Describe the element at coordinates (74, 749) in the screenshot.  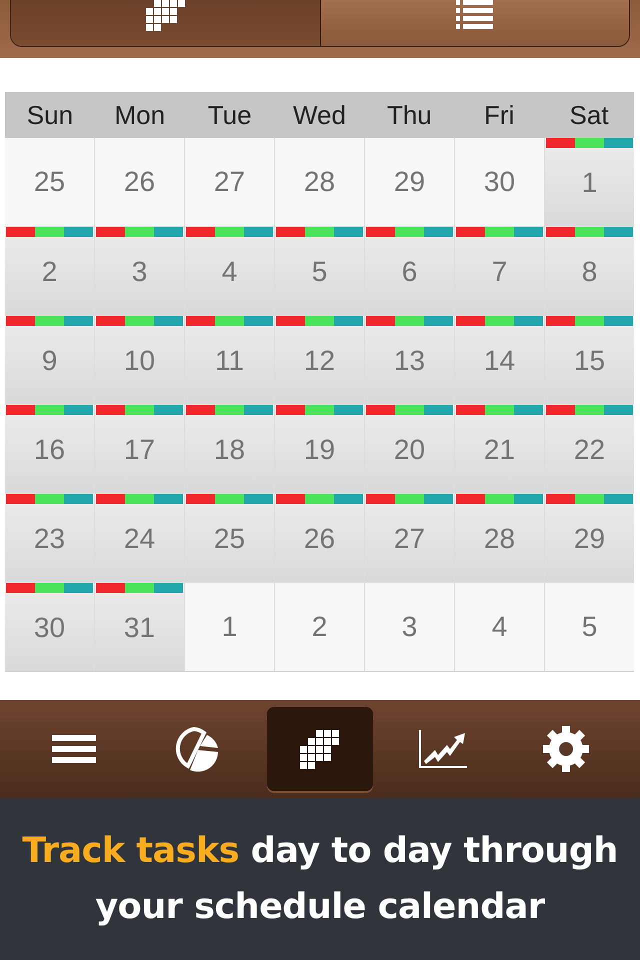
I see `menu-icon` at that location.